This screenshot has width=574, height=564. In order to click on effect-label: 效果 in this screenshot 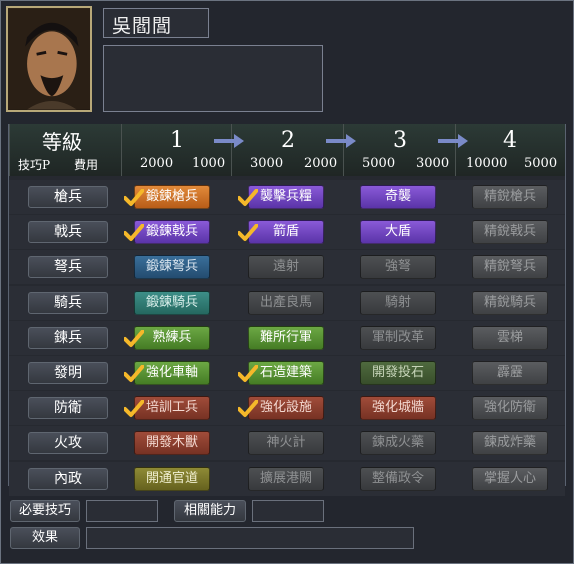, I will do `click(45, 538)`.